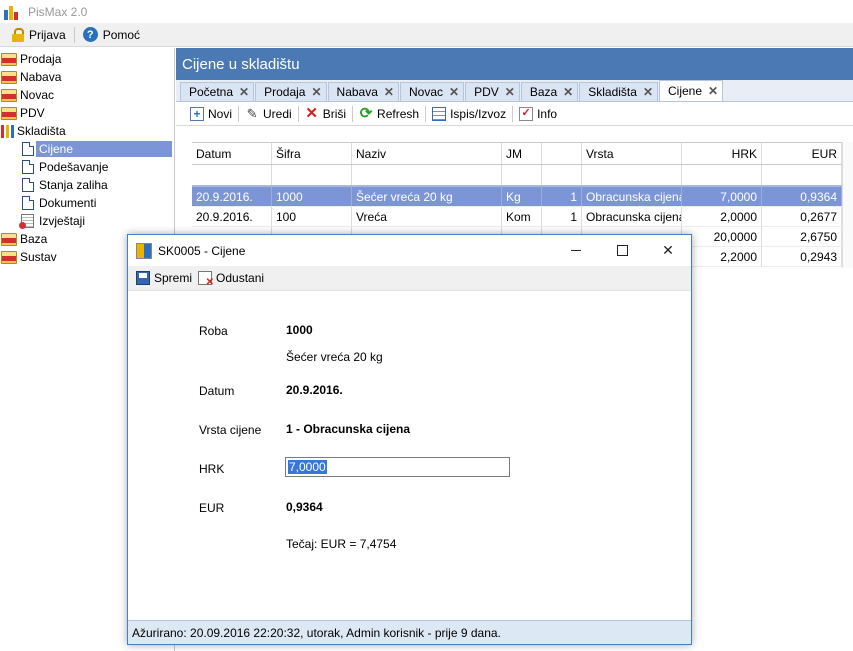  I want to click on tab-baza: Baza ✕, so click(549, 91).